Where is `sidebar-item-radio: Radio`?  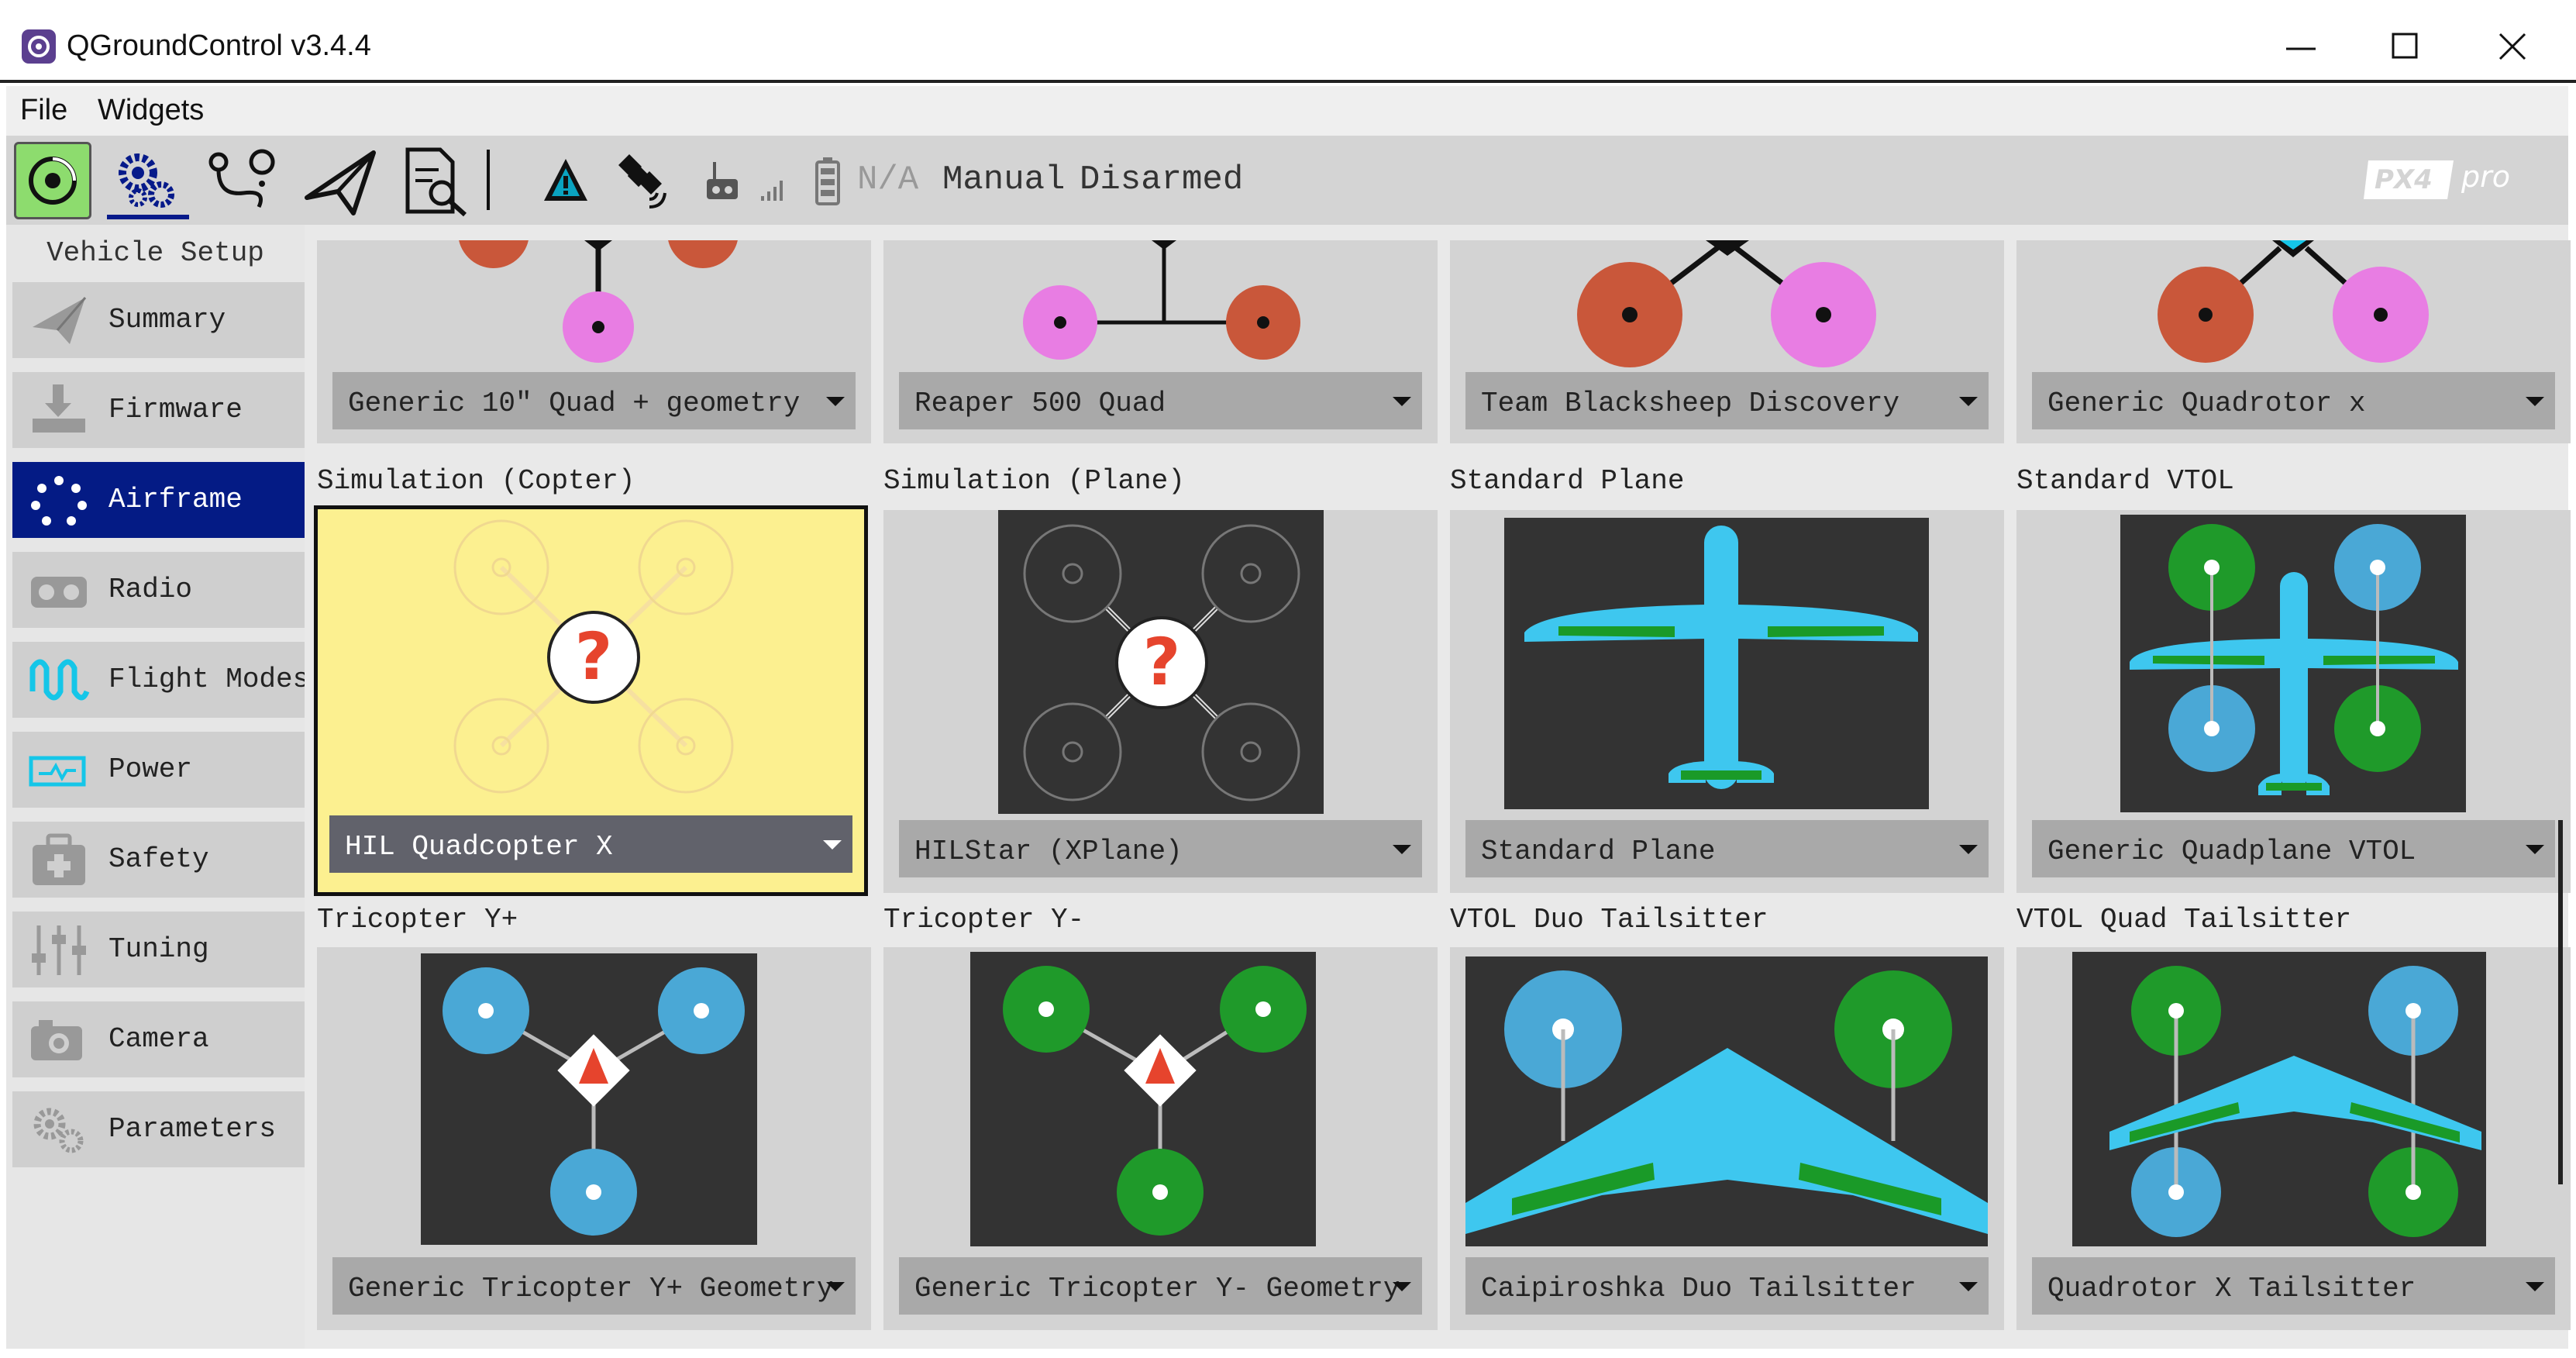
sidebar-item-radio: Radio is located at coordinates (159, 590).